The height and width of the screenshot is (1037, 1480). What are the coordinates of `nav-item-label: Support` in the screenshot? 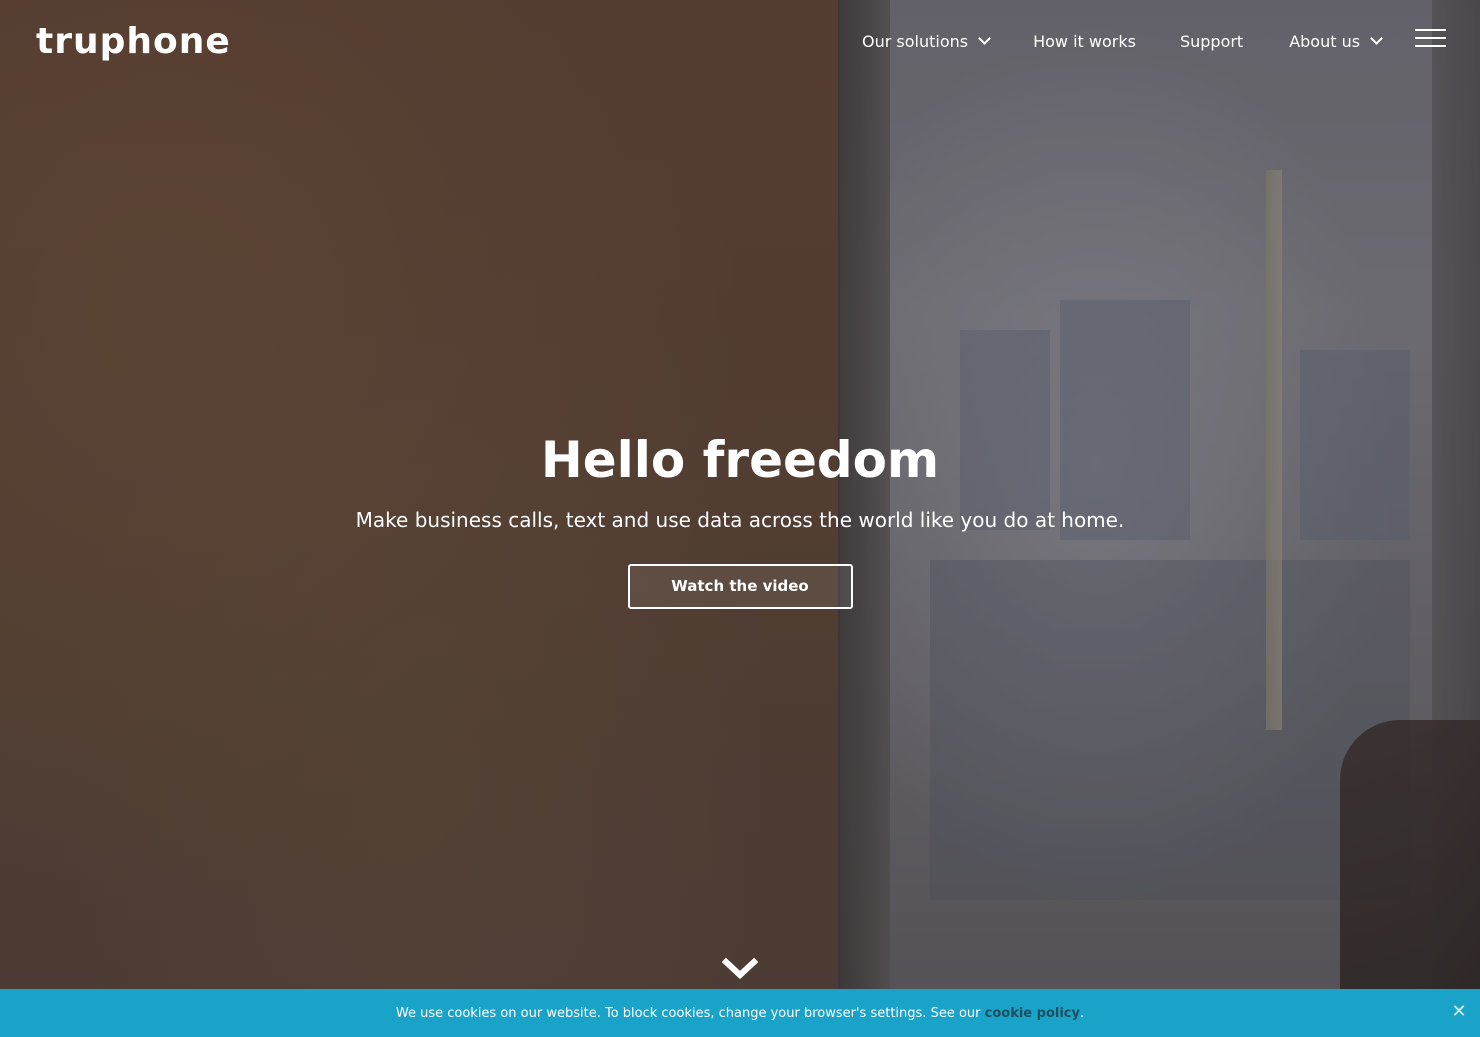 It's located at (1211, 41).